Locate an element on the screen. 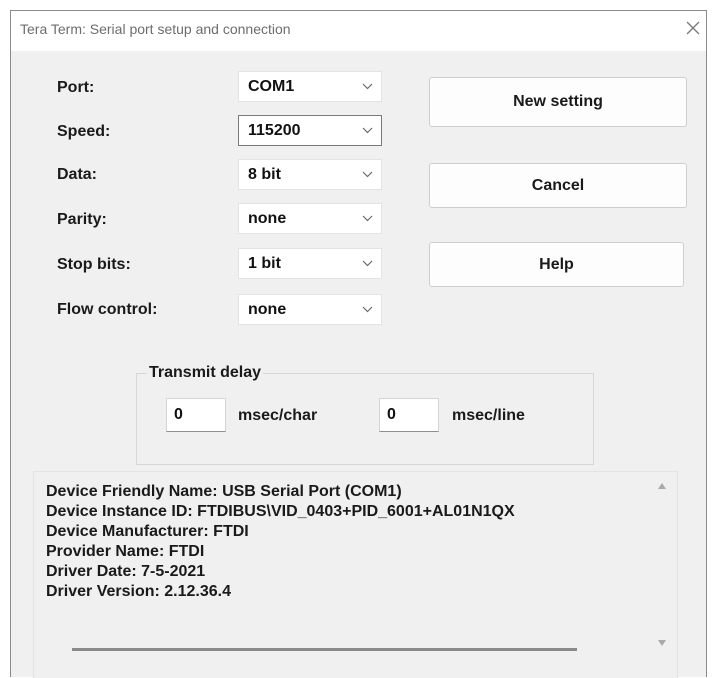 The width and height of the screenshot is (713, 678). stop-bits-label: Stop bits: is located at coordinates (94, 264).